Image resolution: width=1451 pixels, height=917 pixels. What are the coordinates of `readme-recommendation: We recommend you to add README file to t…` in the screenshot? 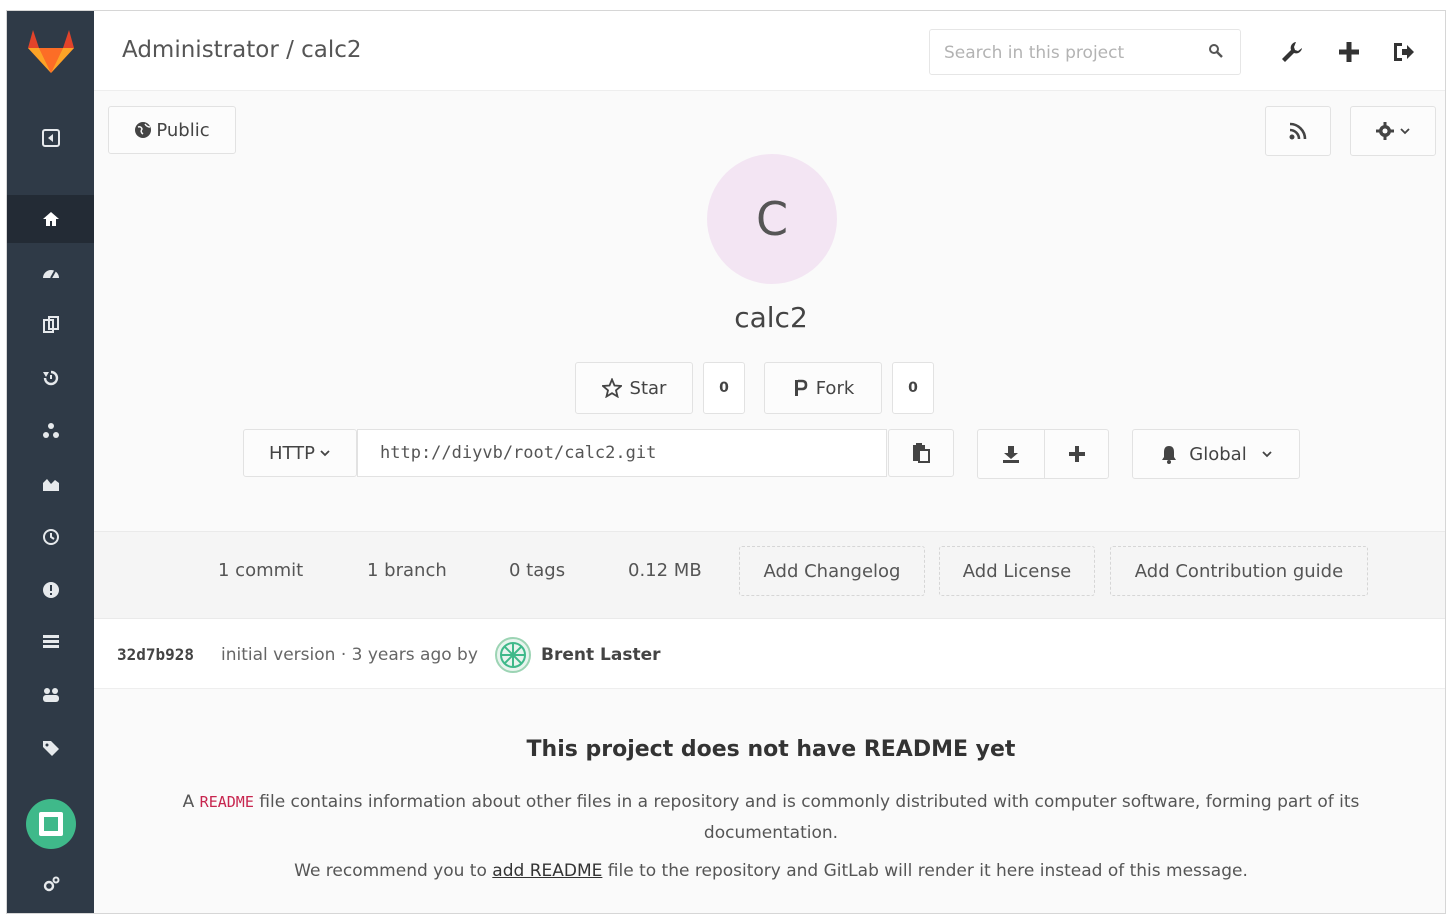 It's located at (769, 871).